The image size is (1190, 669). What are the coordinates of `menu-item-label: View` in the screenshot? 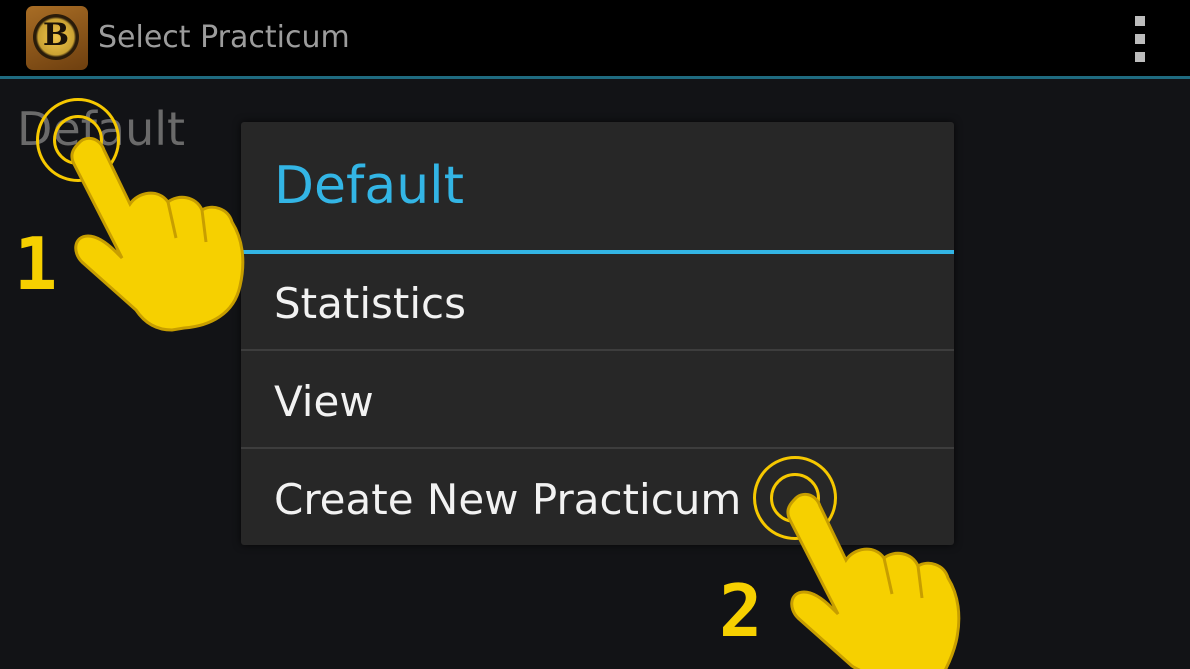 It's located at (324, 401).